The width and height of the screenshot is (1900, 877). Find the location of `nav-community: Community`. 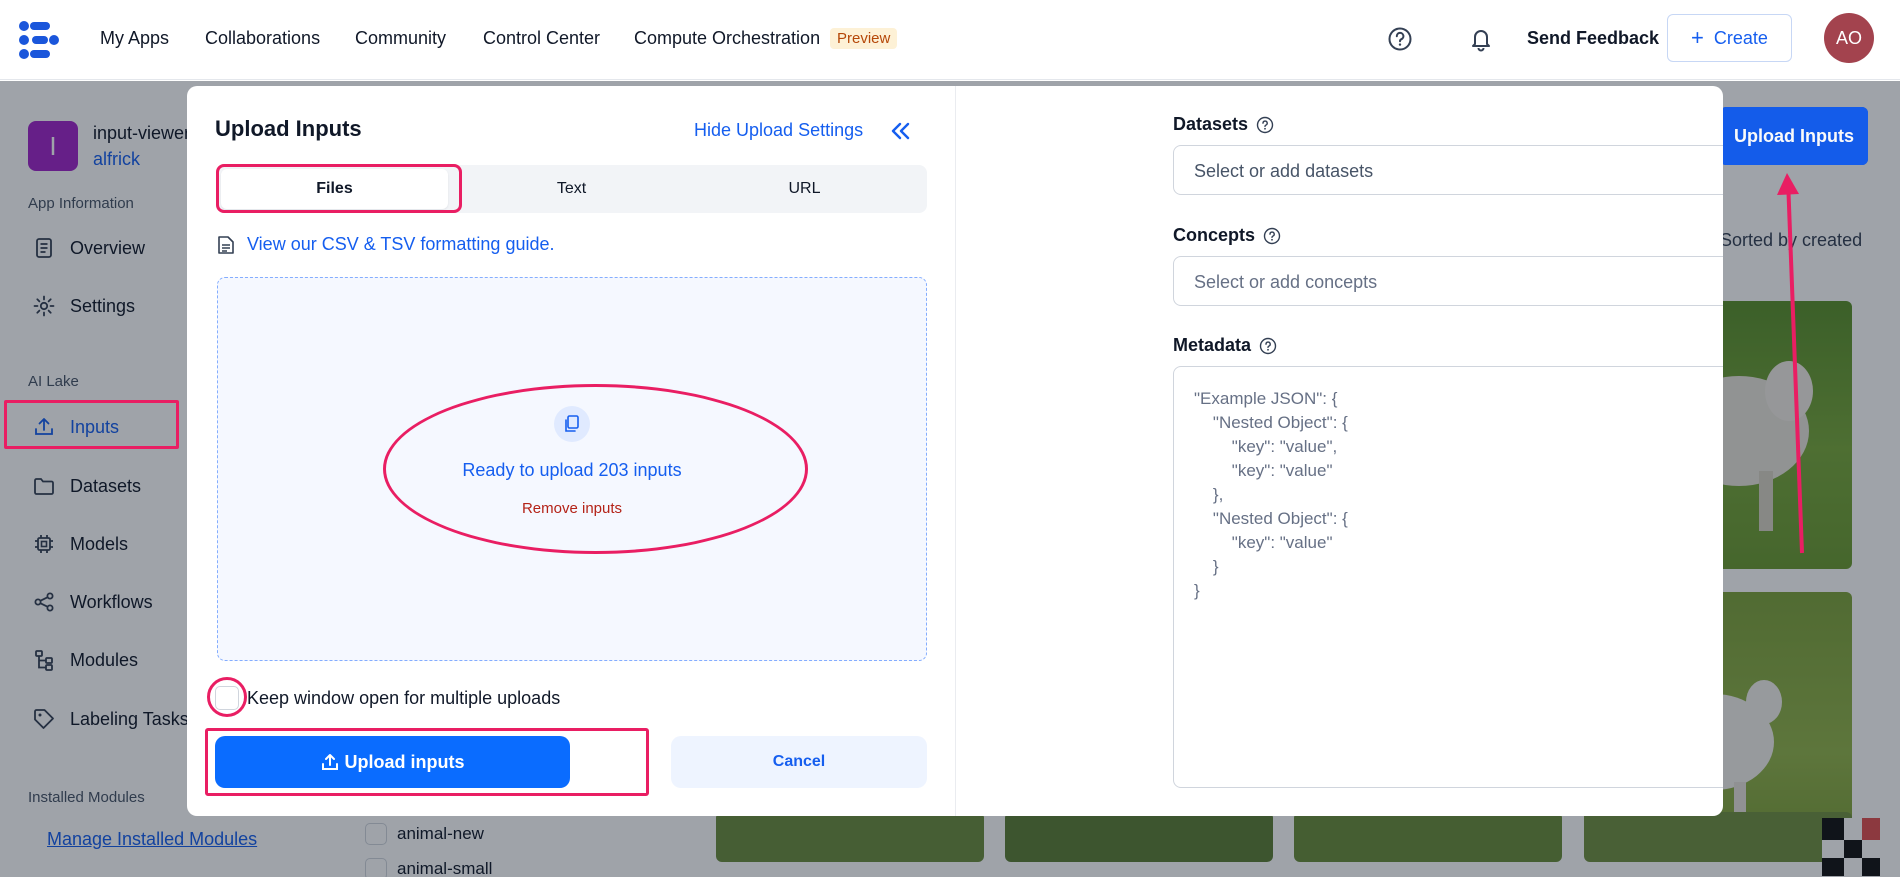

nav-community: Community is located at coordinates (400, 38).